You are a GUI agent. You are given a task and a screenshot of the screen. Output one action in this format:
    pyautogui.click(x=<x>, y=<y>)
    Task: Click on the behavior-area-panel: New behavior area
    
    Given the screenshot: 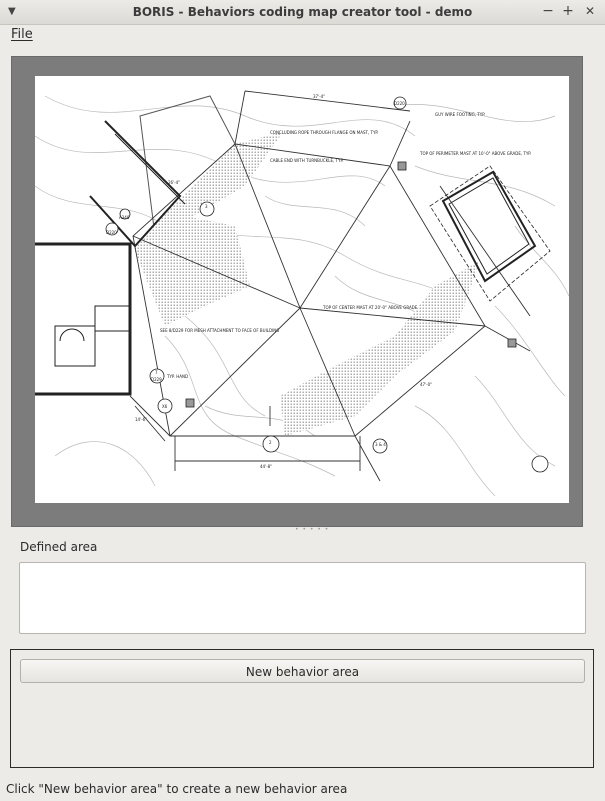 What is the action you would take?
    pyautogui.click(x=302, y=708)
    